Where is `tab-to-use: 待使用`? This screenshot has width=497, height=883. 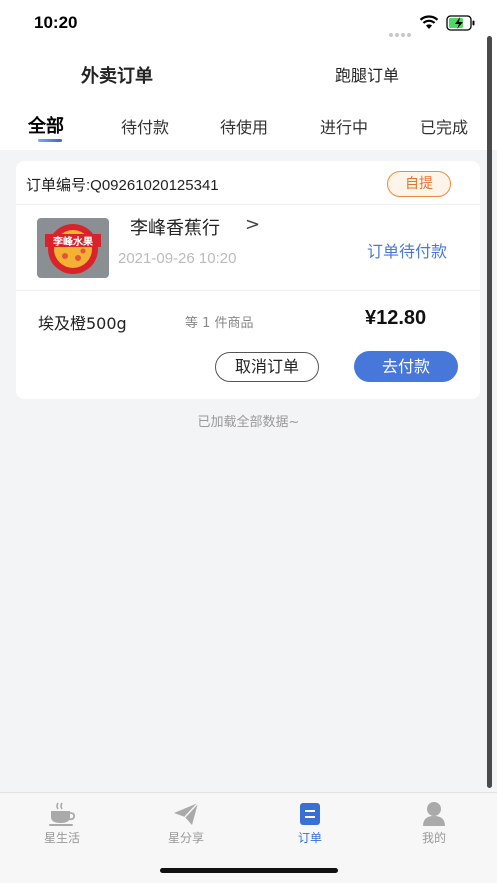 tab-to-use: 待使用 is located at coordinates (244, 126).